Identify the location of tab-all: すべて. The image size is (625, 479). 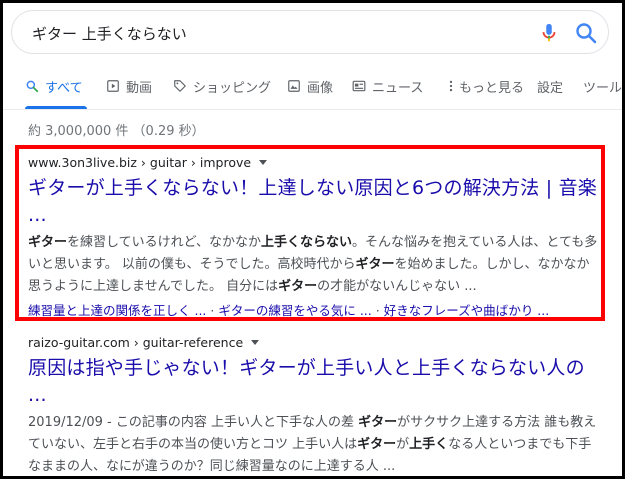
(54, 86).